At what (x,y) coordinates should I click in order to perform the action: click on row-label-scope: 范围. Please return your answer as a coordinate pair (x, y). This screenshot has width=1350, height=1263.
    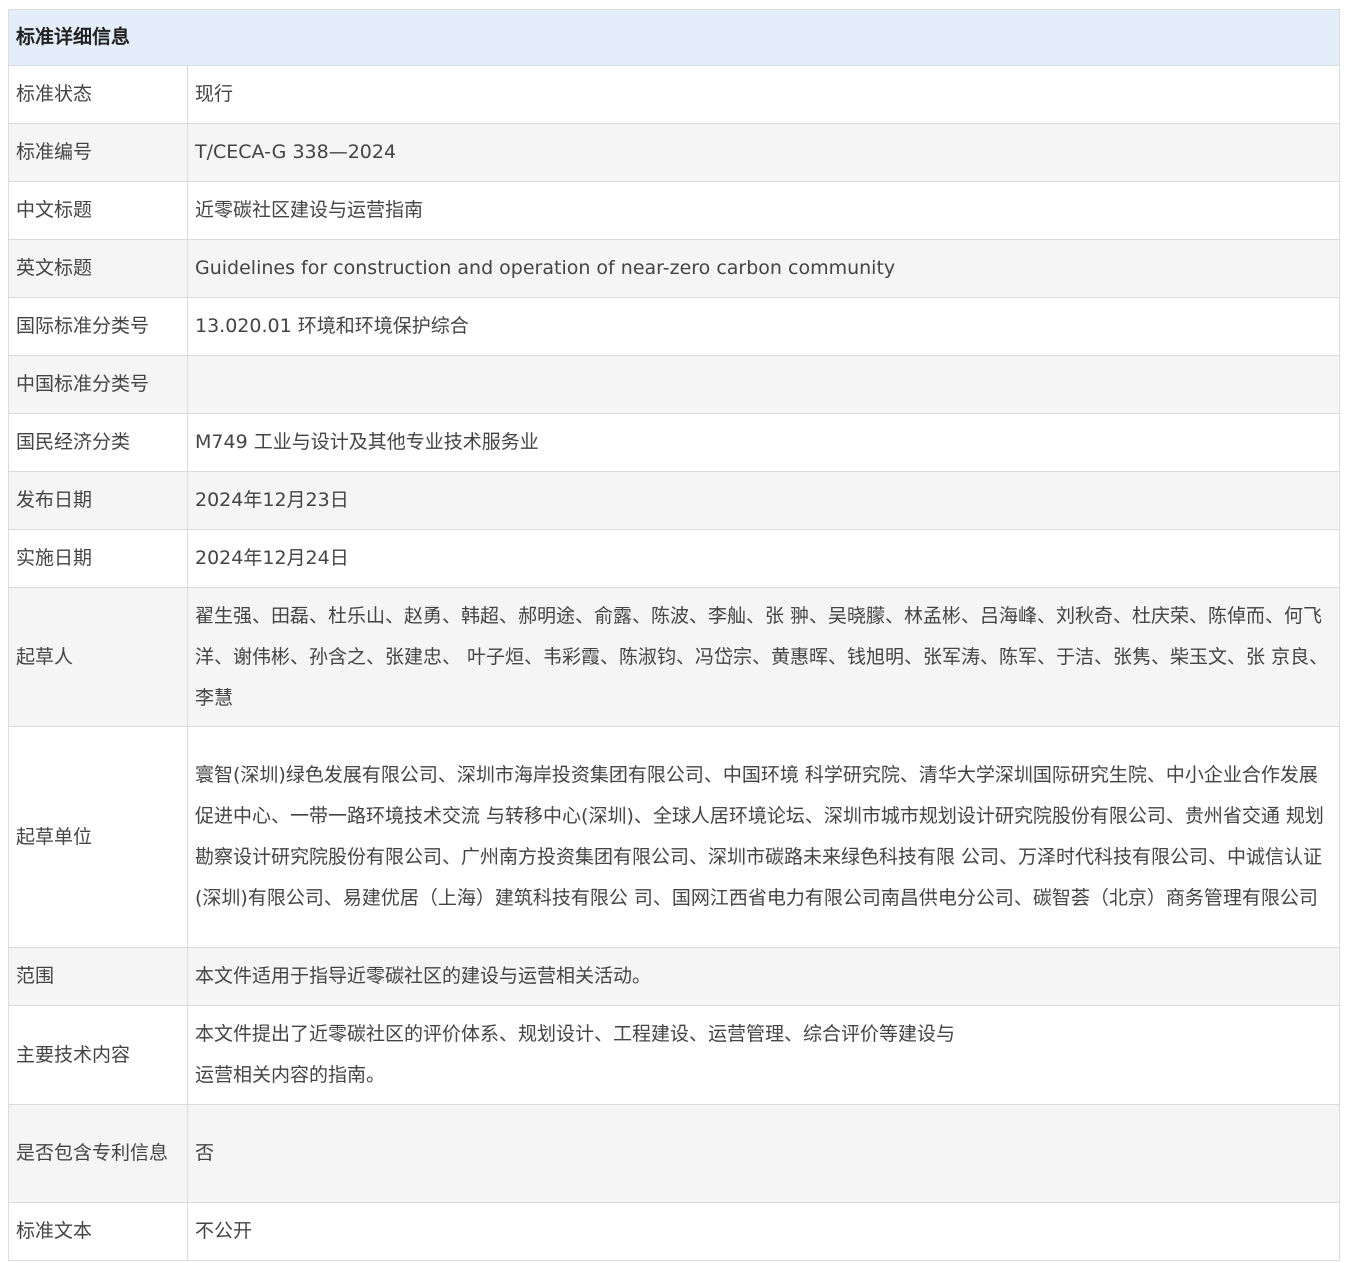
    Looking at the image, I should click on (98, 976).